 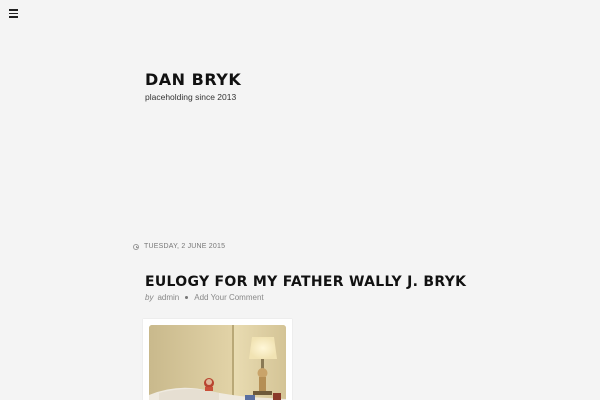 I want to click on post-image-frame, so click(x=217, y=359).